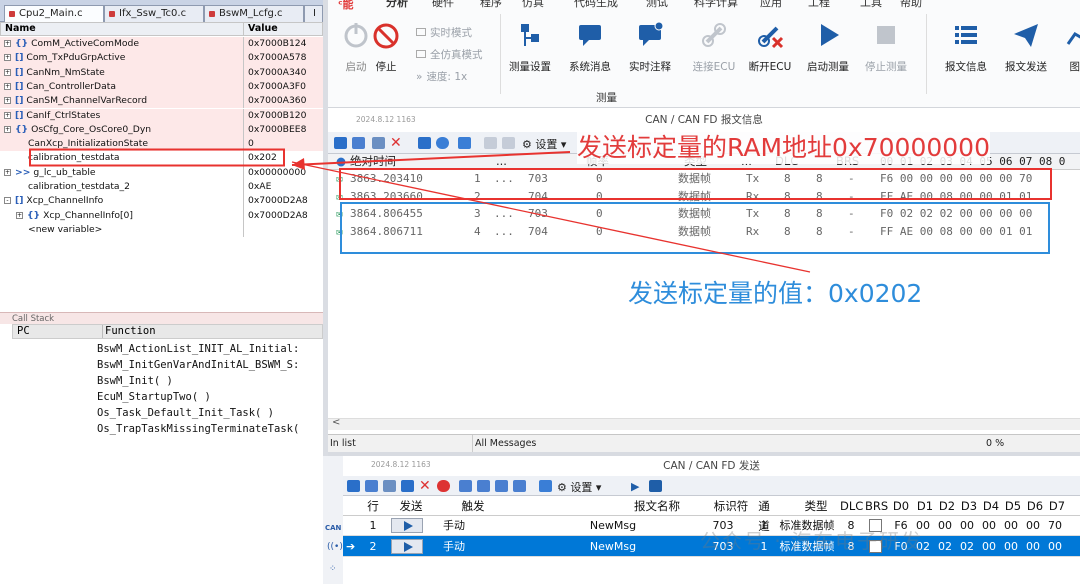 This screenshot has height=584, width=1080. I want to click on ribbon-tab: 代码生成, so click(596, 5).